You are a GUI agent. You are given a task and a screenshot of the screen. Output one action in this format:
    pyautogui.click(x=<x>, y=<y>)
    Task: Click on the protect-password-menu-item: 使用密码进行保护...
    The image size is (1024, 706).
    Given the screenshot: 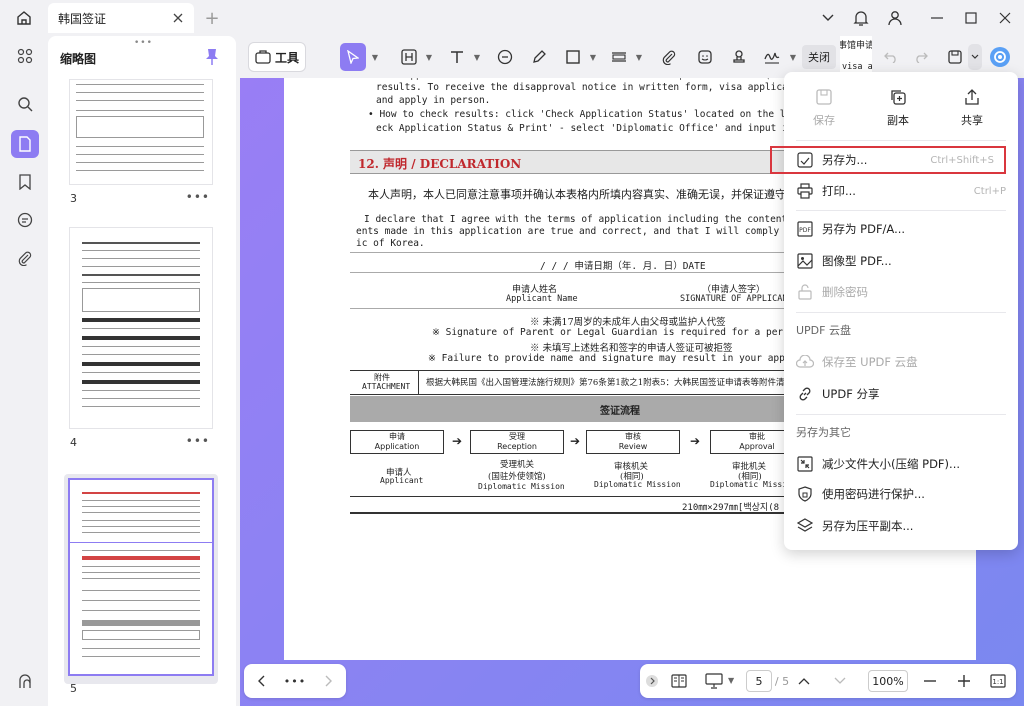 What is the action you would take?
    pyautogui.click(x=901, y=494)
    